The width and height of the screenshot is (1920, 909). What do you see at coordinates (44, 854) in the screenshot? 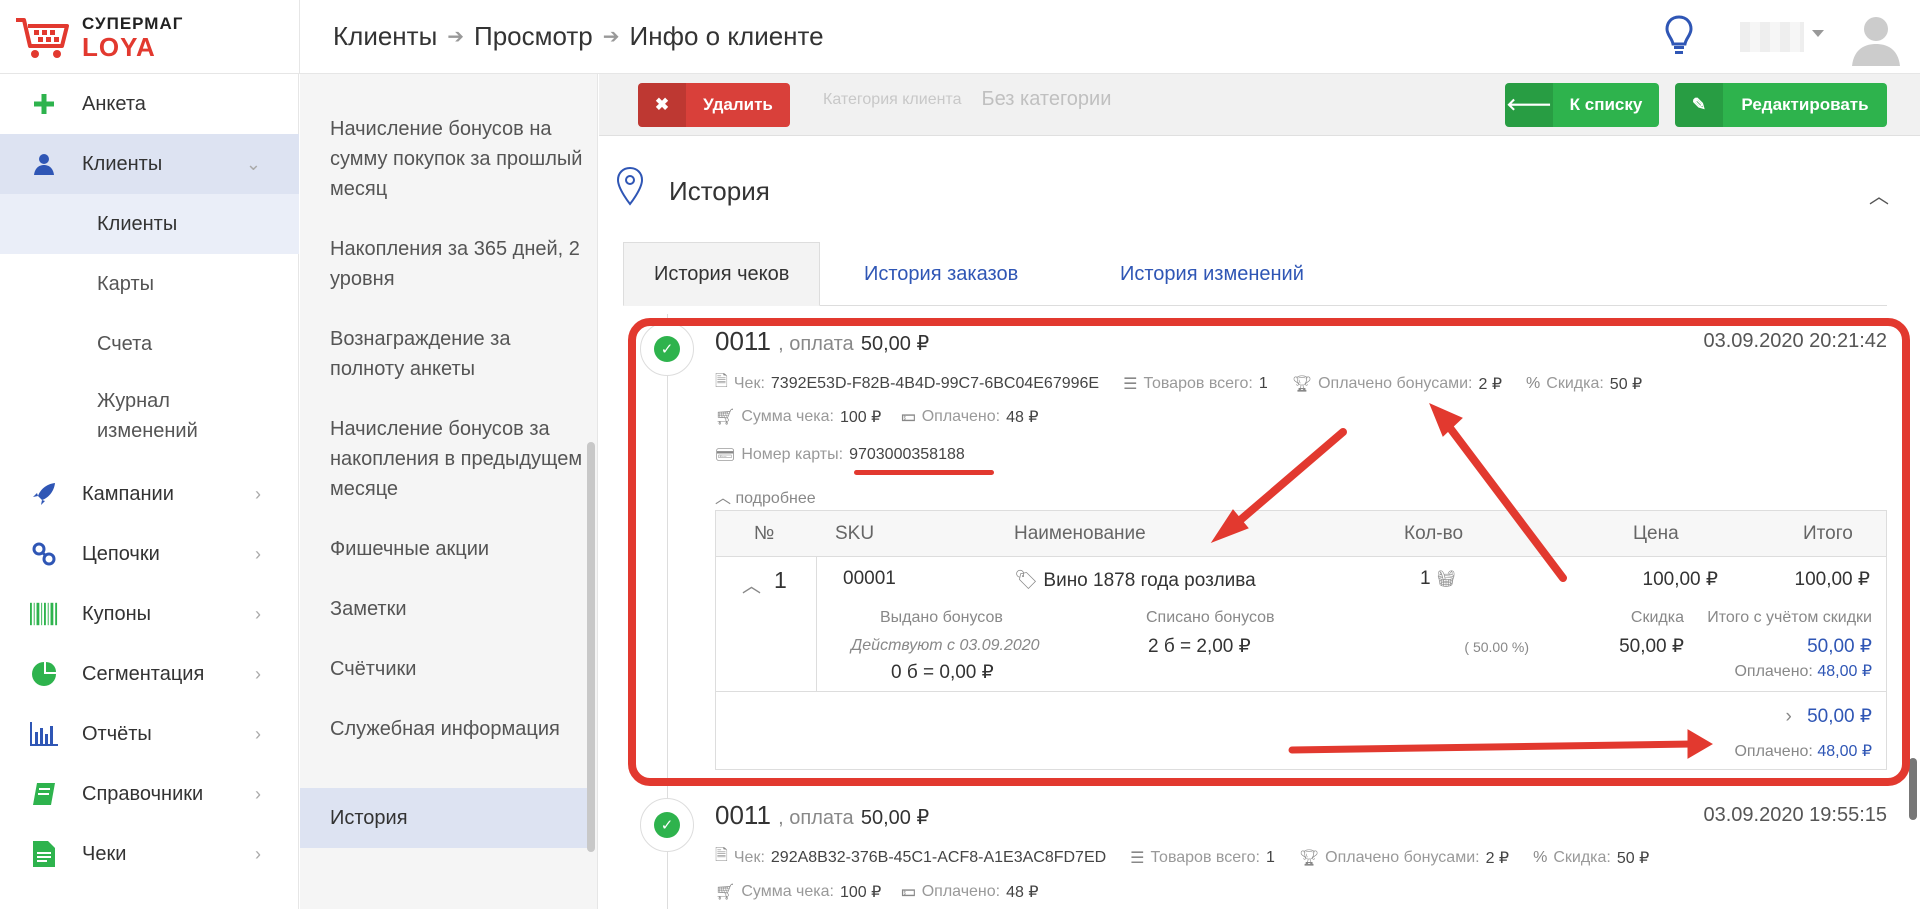
I see `document-icon` at bounding box center [44, 854].